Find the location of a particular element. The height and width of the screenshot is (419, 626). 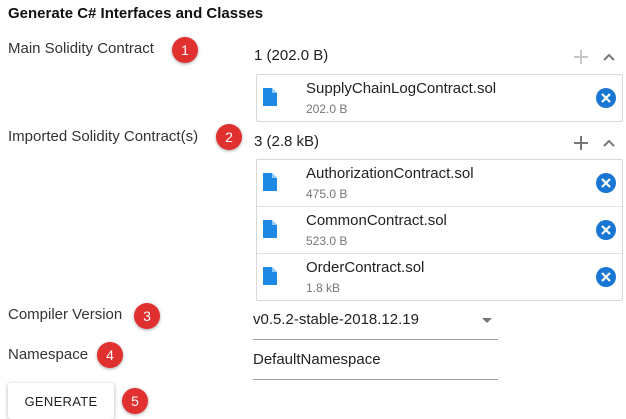

page-title: Generate C# Interfaces and Classes is located at coordinates (136, 13).